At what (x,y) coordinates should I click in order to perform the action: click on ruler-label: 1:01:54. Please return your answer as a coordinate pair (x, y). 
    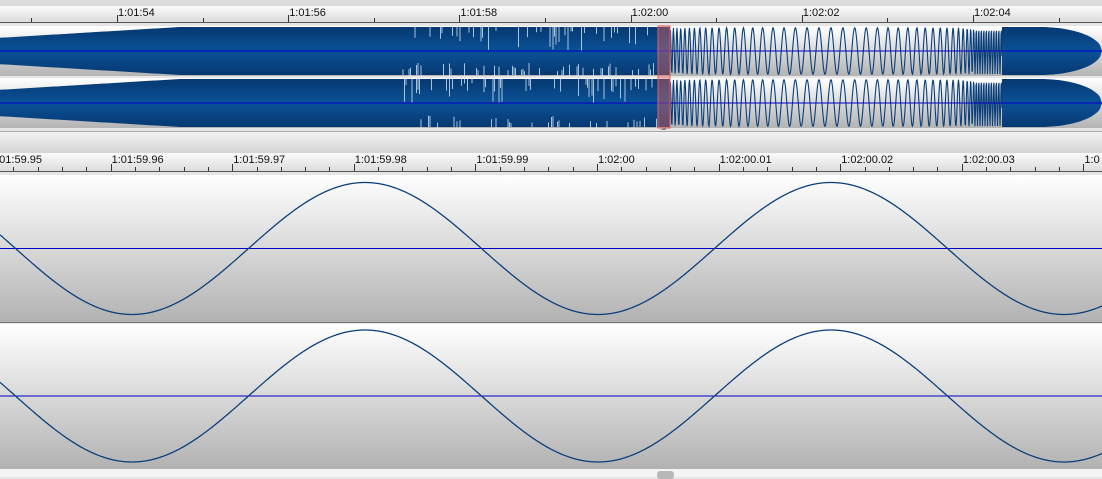
    Looking at the image, I should click on (136, 13).